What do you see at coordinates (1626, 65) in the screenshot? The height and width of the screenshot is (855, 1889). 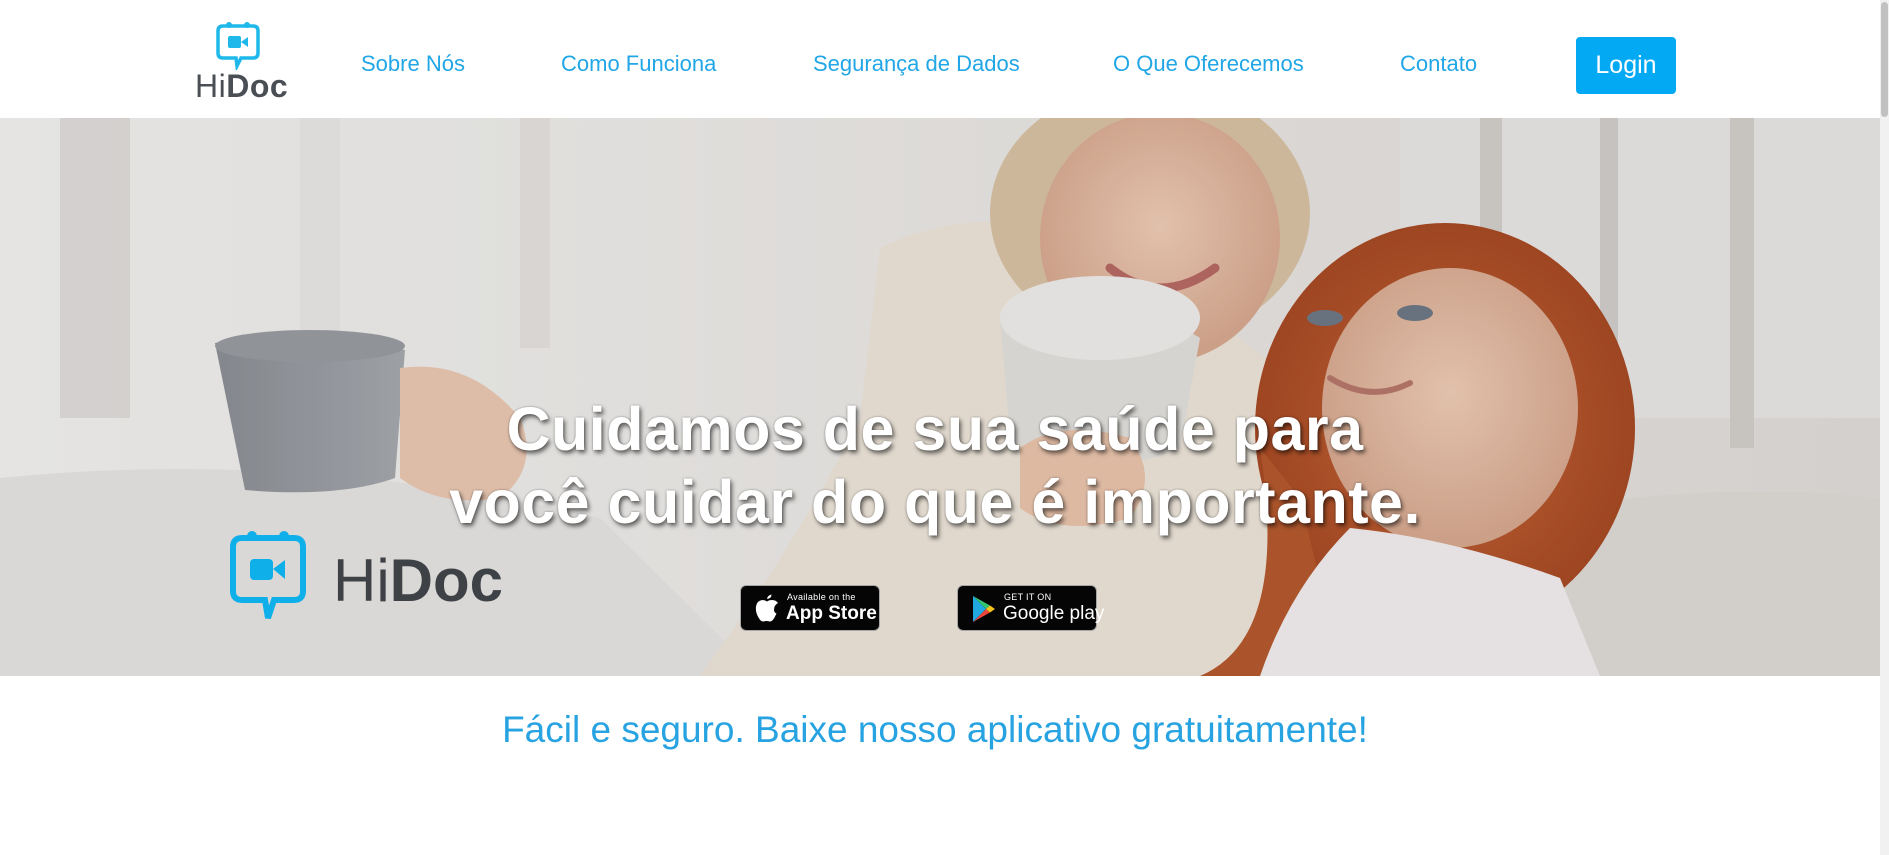 I see `login-button: Login` at bounding box center [1626, 65].